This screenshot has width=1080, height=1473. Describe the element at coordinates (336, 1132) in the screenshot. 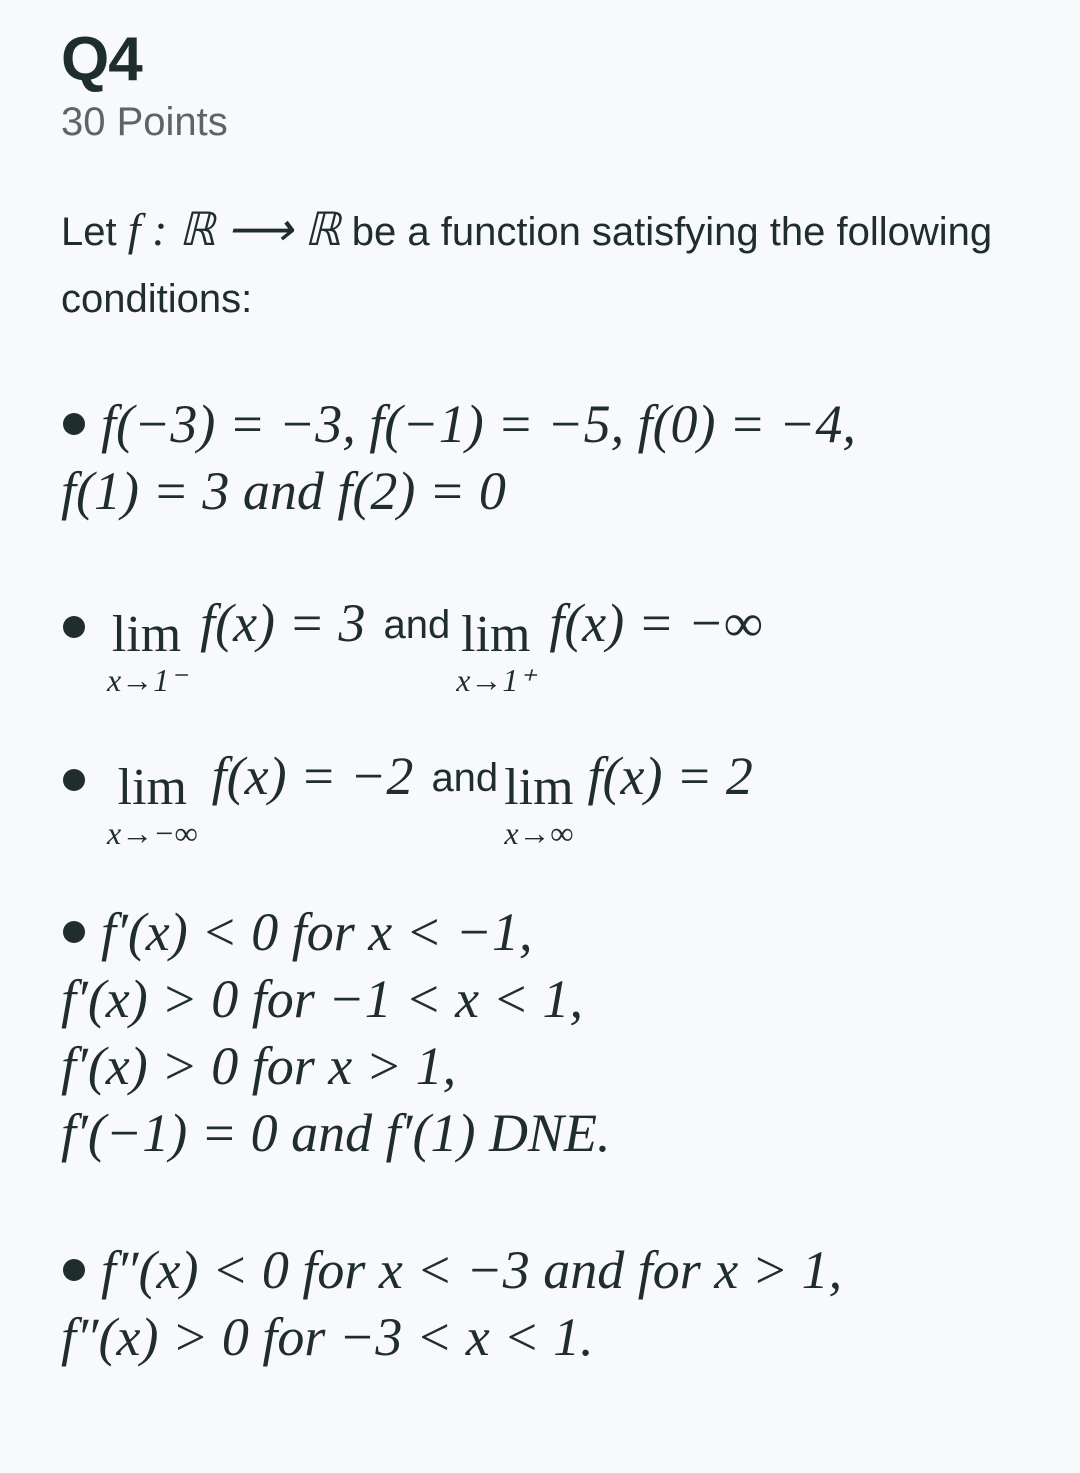

I see `condition-line: f′(−1) = 0 and f′(1) DNE.` at that location.